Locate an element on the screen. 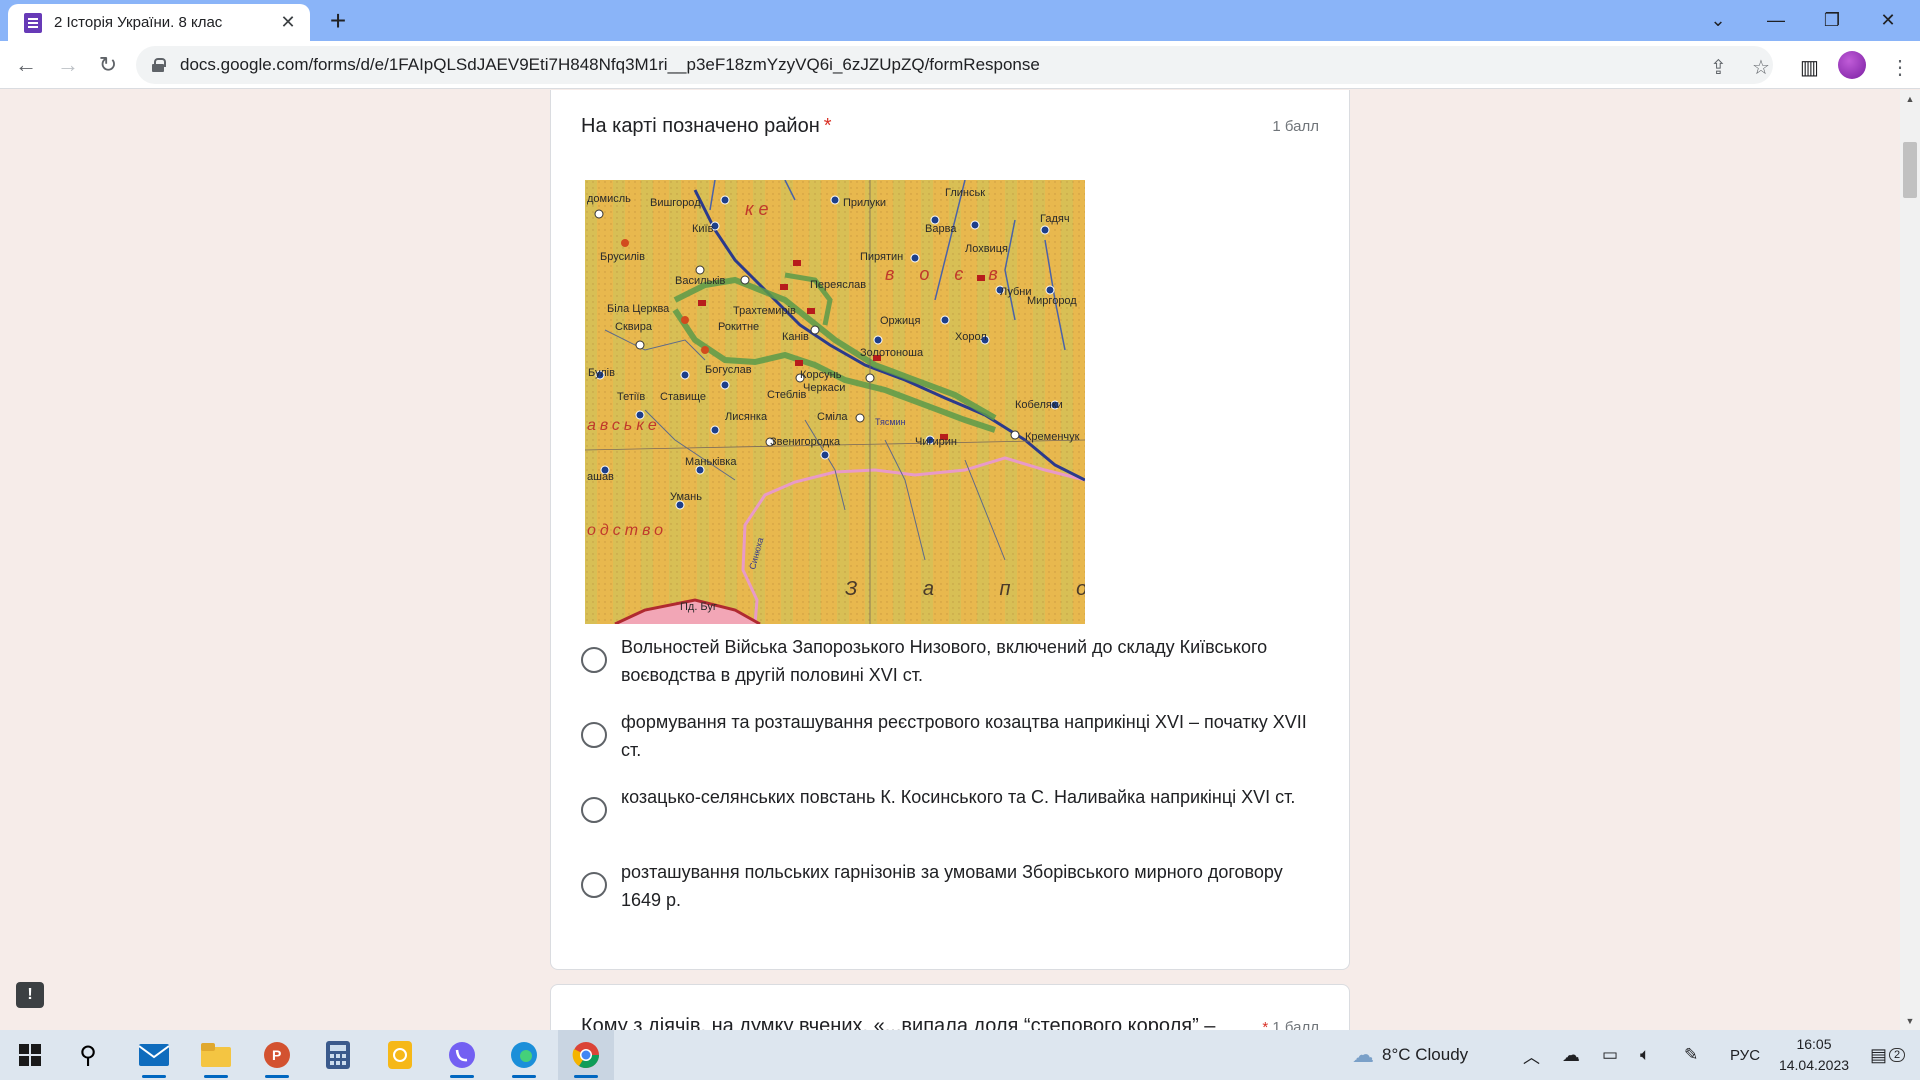 The width and height of the screenshot is (1920, 1080). tab-title: 2 Історія України. 8 клас is located at coordinates (138, 22).